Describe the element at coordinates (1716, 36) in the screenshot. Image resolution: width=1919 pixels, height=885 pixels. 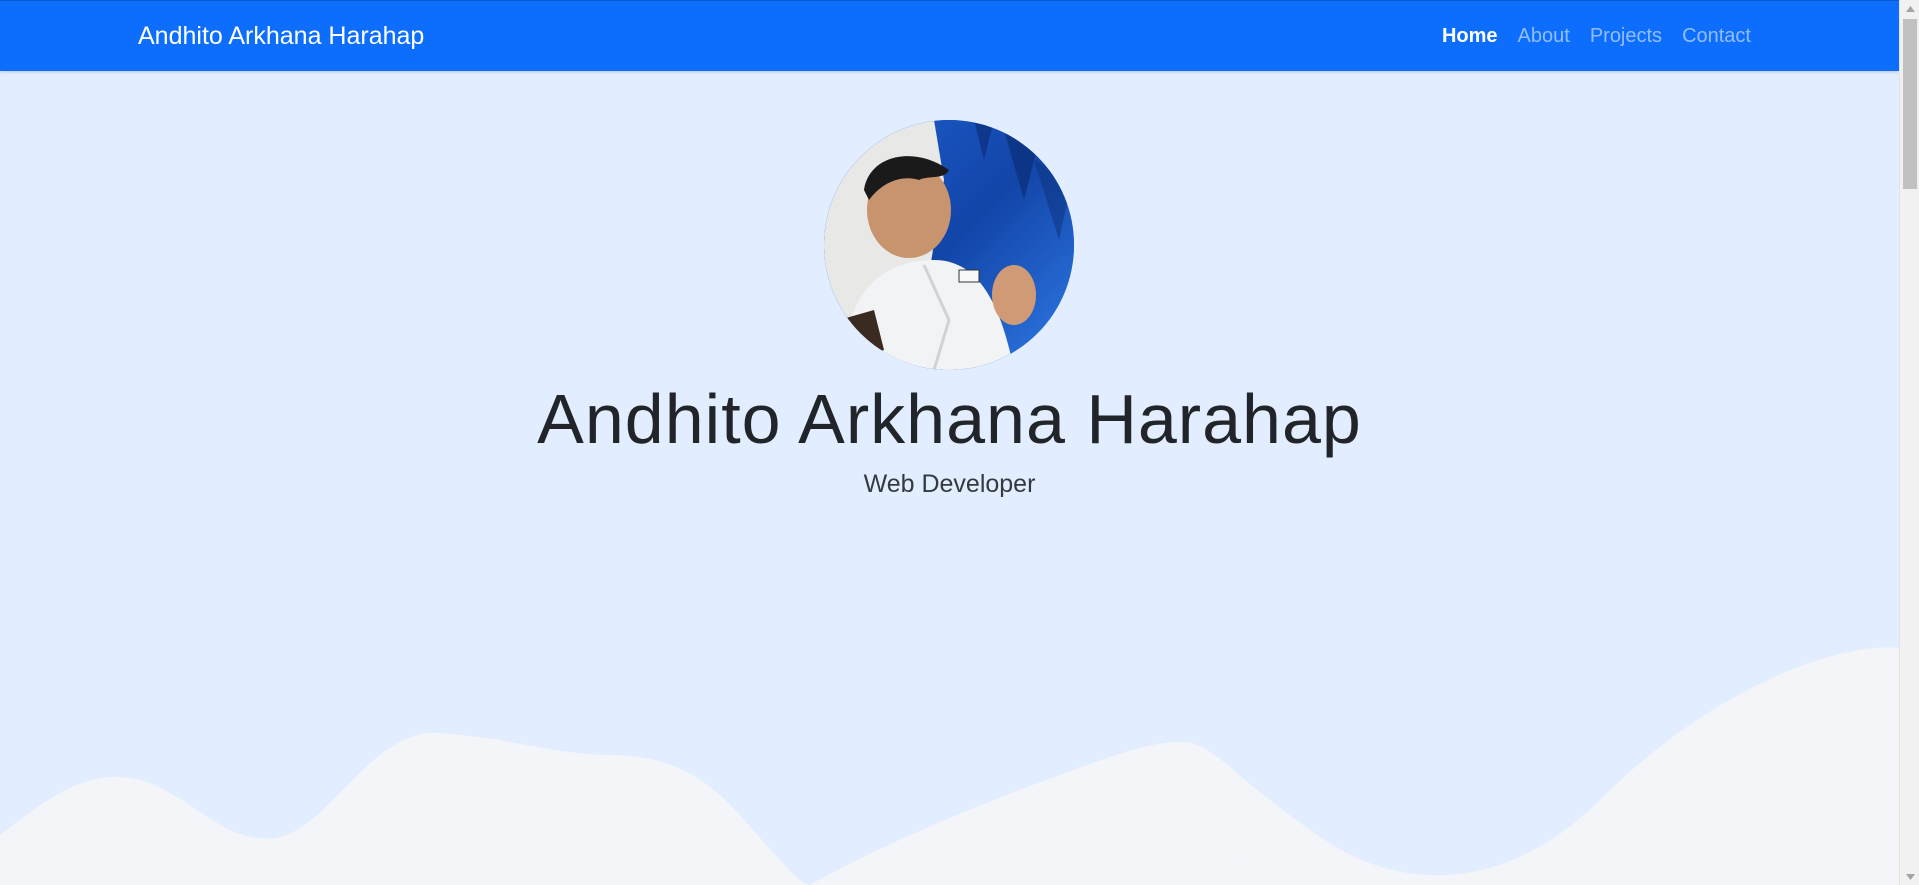
I see `nav-link-contact: Contact` at that location.